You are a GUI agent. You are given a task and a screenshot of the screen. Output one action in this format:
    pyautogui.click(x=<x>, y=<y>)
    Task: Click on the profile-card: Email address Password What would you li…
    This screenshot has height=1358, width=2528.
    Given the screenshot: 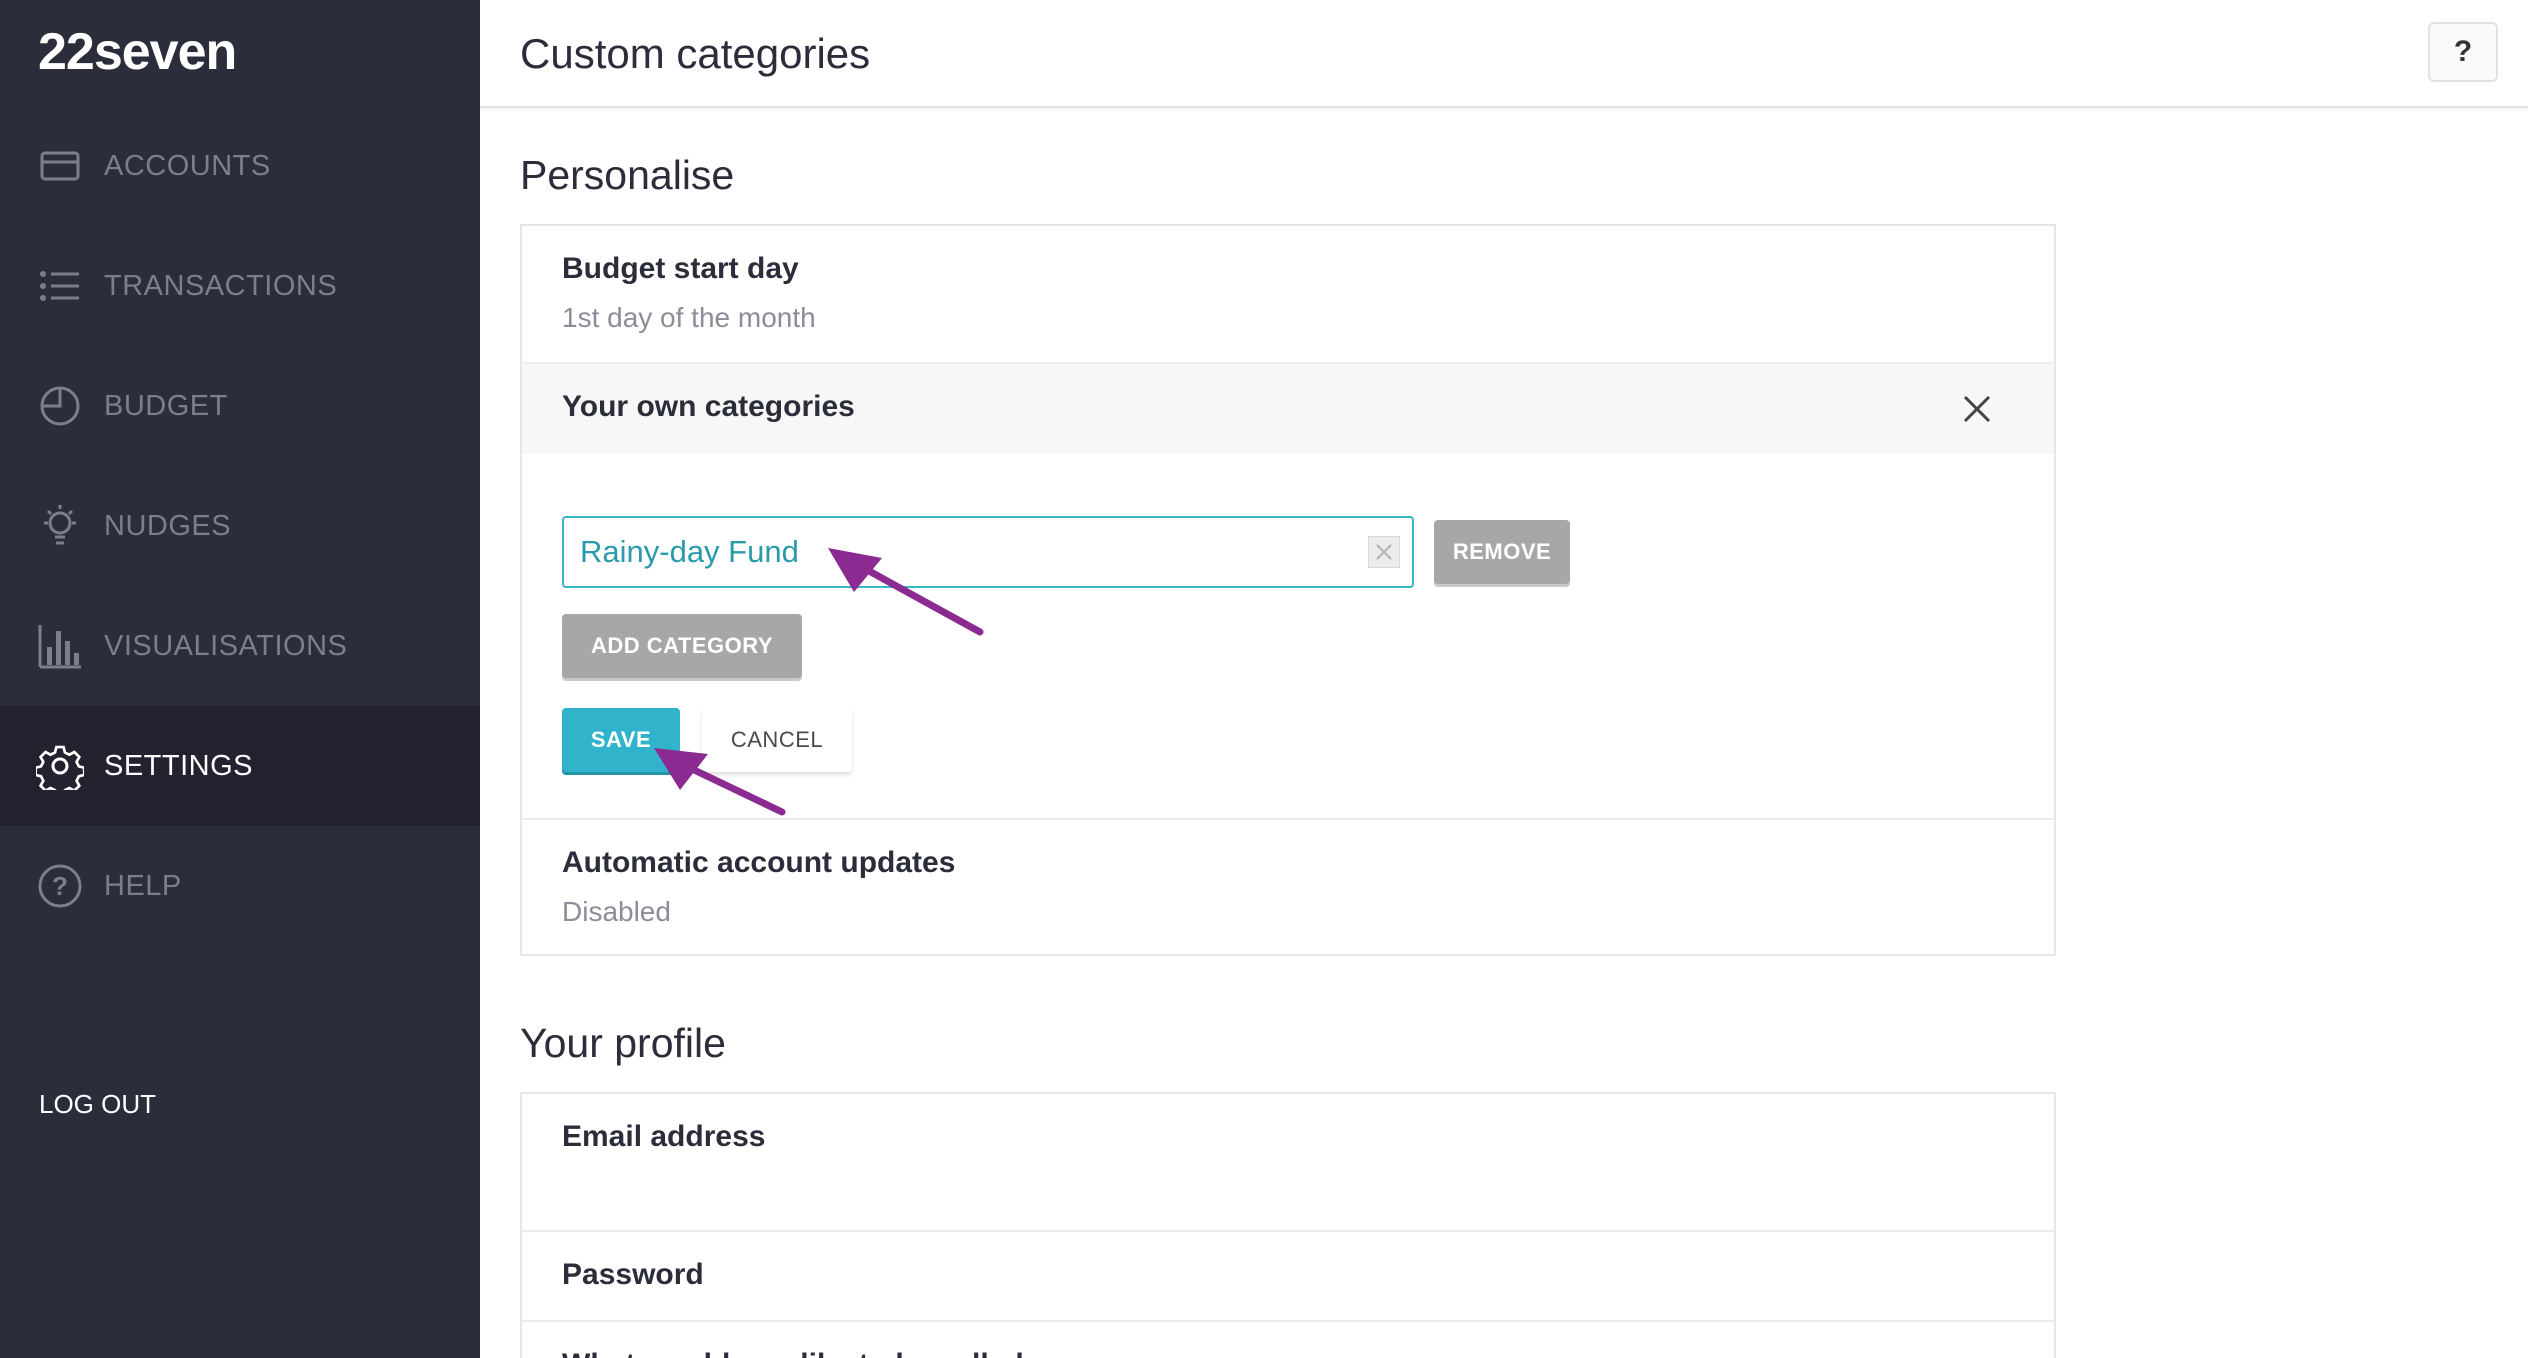 What is the action you would take?
    pyautogui.click(x=1288, y=1225)
    